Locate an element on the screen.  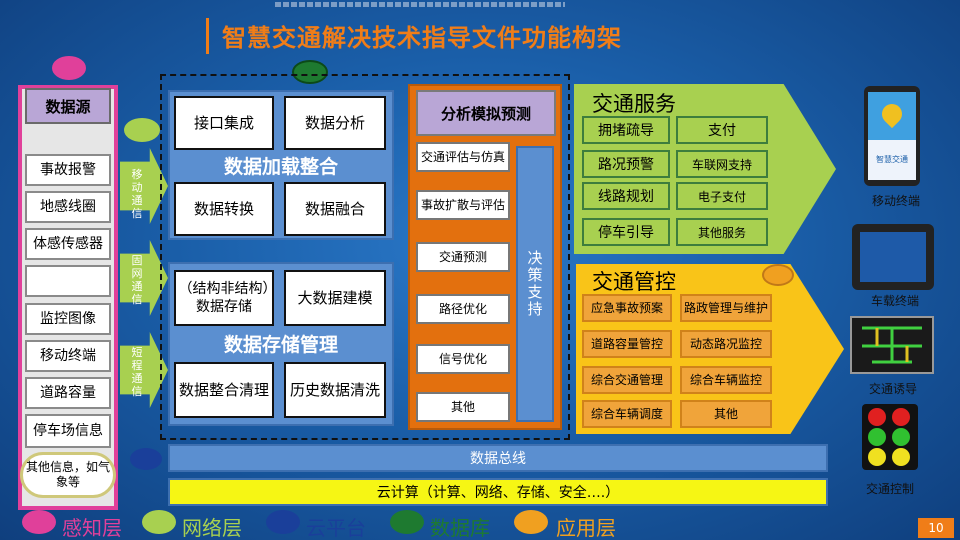
service-parking-guide: 停车引导 is located at coordinates (626, 232).